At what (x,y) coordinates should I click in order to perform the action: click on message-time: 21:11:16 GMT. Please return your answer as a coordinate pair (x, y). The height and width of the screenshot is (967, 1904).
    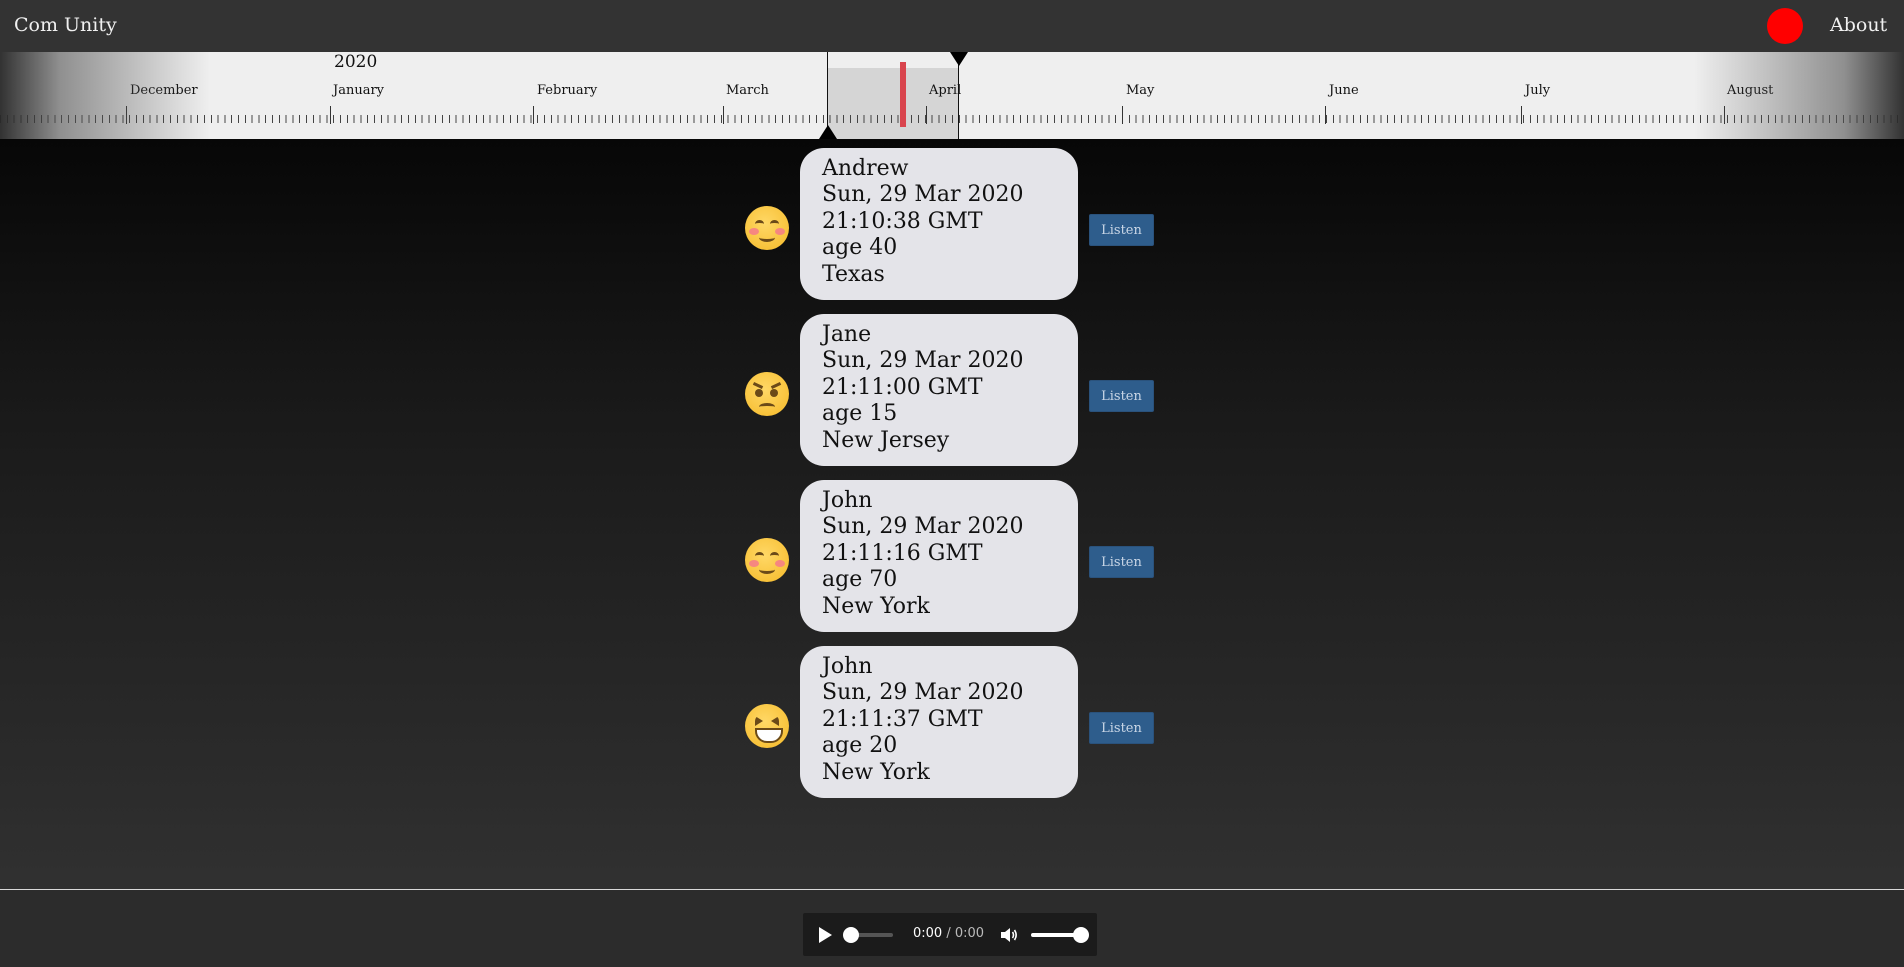
    Looking at the image, I should click on (902, 553).